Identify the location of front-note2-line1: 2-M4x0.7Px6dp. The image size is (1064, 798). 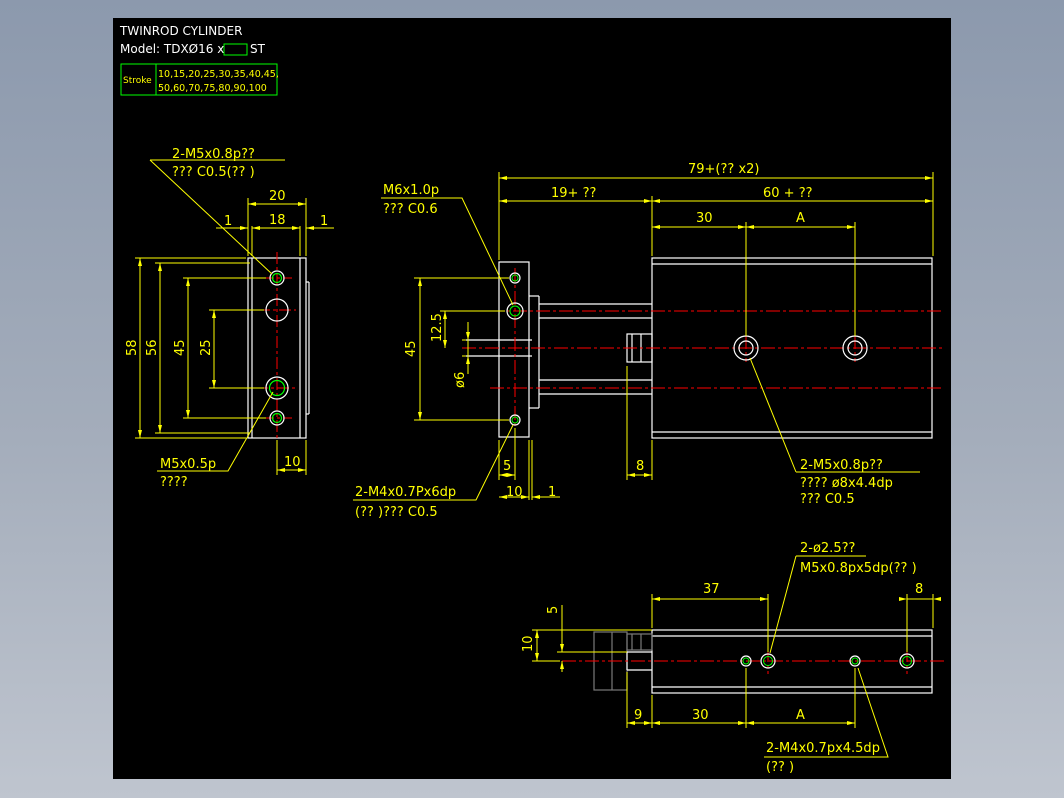
(405, 492).